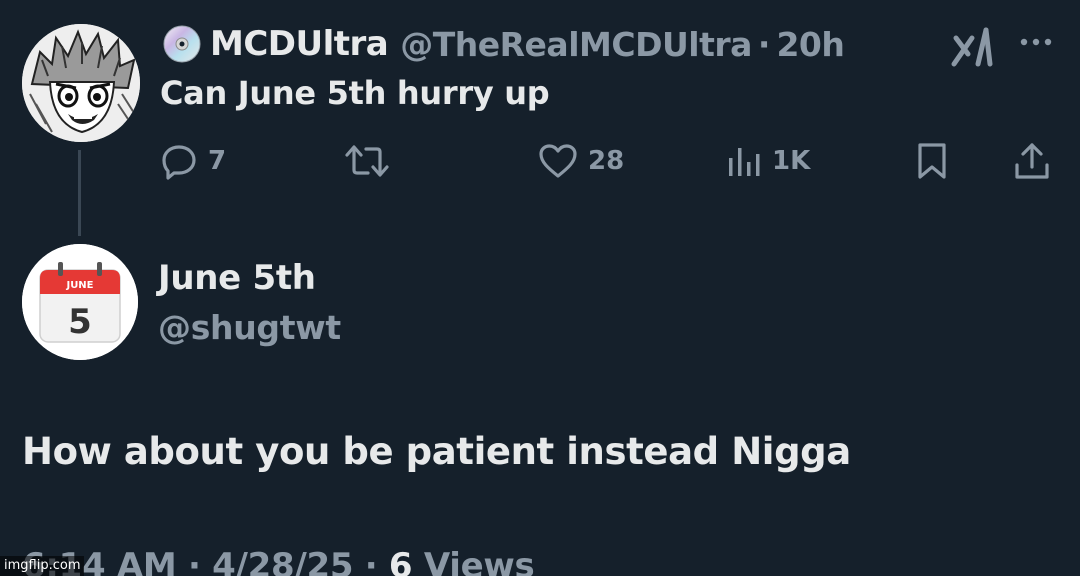 This screenshot has height=576, width=1080. I want to click on reply-views-label: Views, so click(479, 561).